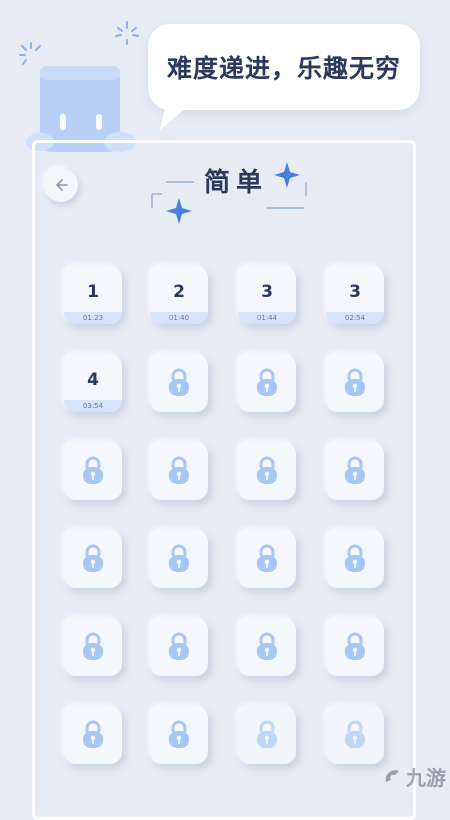 Image resolution: width=450 pixels, height=820 pixels. Describe the element at coordinates (267, 318) in the screenshot. I see `level-time: 01:44` at that location.